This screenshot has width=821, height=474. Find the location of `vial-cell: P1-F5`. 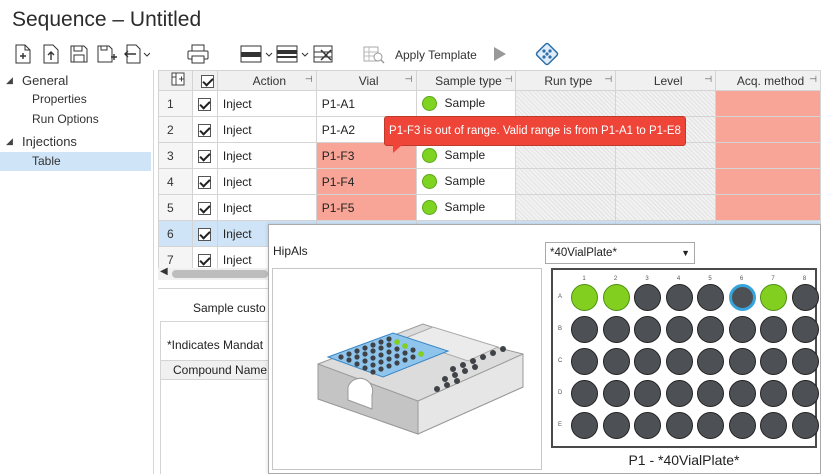

vial-cell: P1-F5 is located at coordinates (366, 207).